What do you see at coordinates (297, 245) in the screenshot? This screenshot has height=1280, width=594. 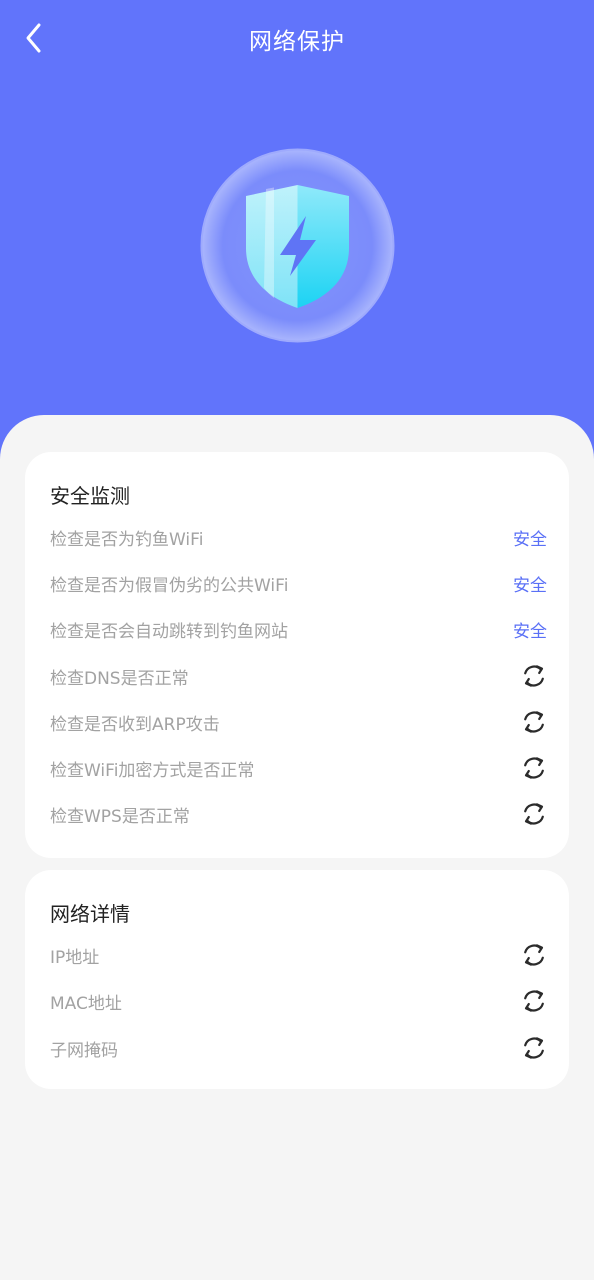 I see `shield-lightning-icon` at bounding box center [297, 245].